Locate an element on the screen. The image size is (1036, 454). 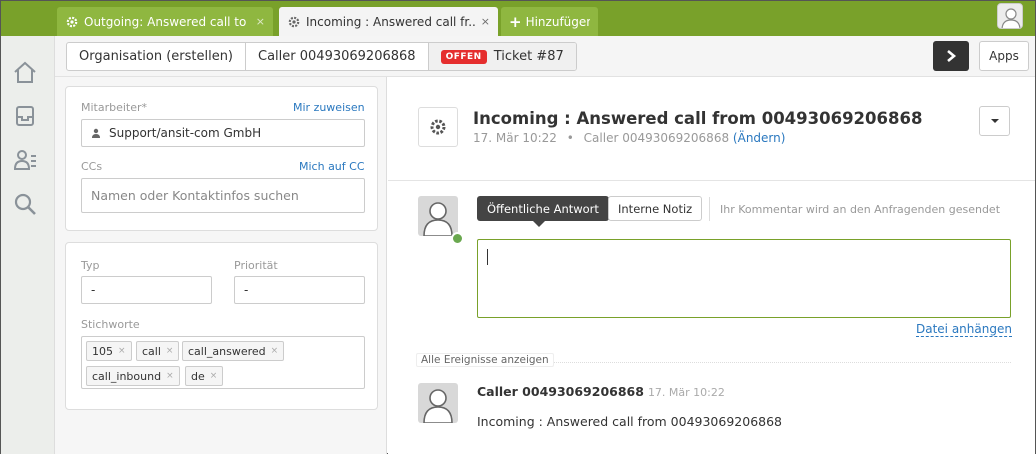
tag-text: 105 is located at coordinates (102, 351).